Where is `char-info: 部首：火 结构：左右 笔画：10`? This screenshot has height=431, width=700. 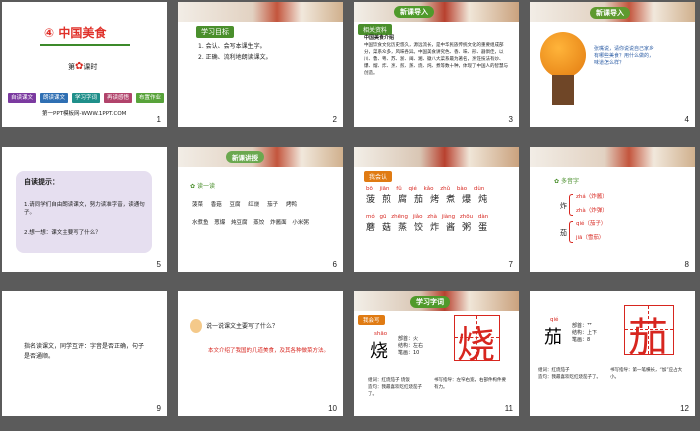
char-info: 部首：火 结构：左右 笔画：10 is located at coordinates (410, 346).